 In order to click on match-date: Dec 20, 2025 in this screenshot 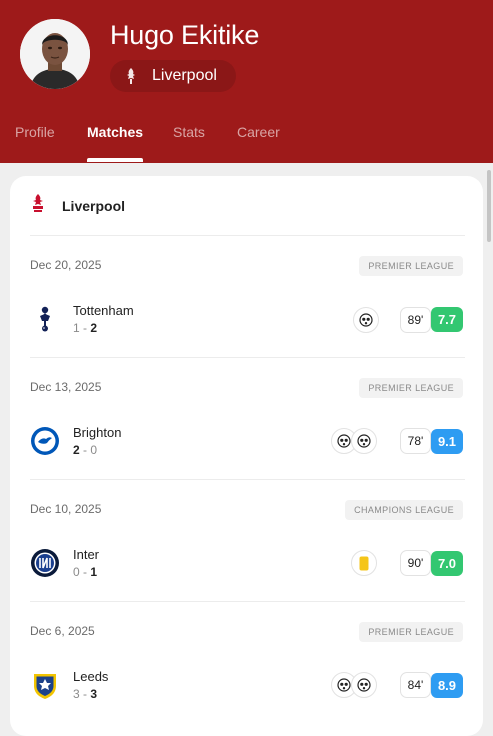, I will do `click(66, 265)`.